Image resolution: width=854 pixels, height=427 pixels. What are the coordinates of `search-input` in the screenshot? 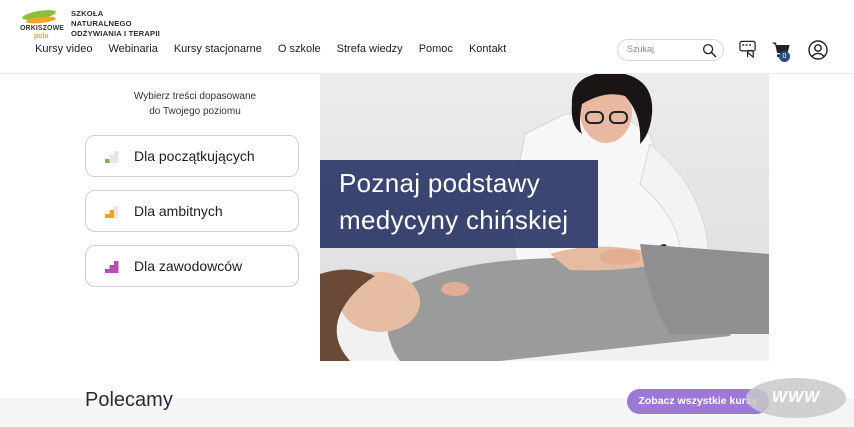 It's located at (664, 49).